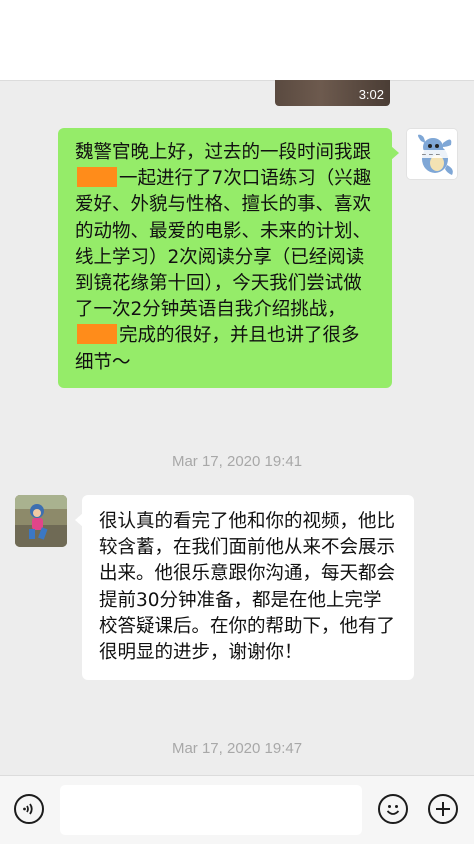  Describe the element at coordinates (29, 809) in the screenshot. I see `voice-icon` at that location.